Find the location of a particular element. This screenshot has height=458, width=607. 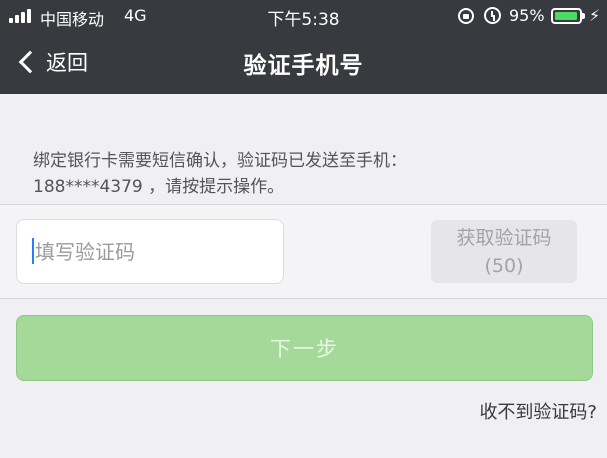

alarm-icon is located at coordinates (492, 15).